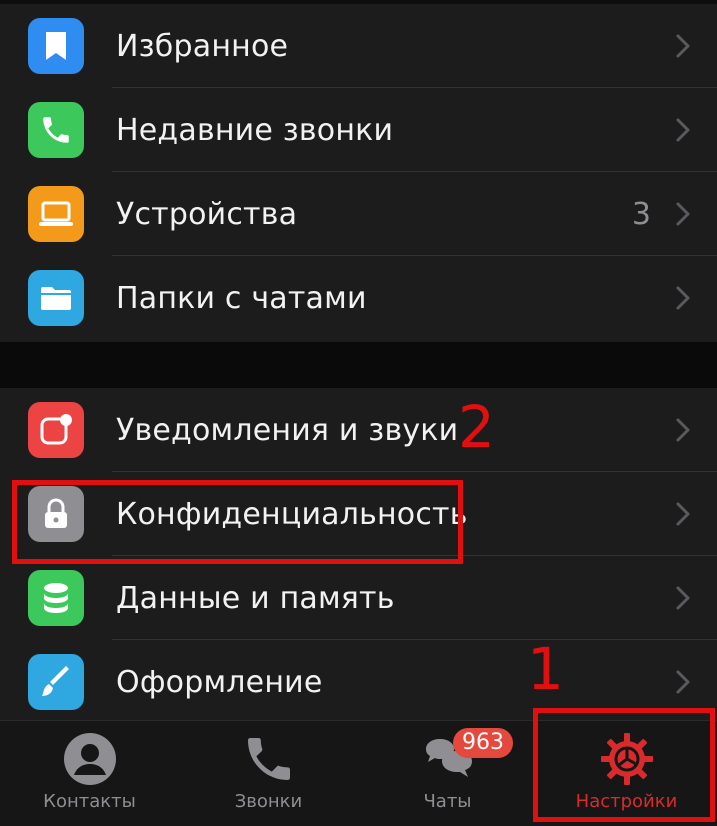 This screenshot has width=717, height=826. What do you see at coordinates (358, 214) in the screenshot?
I see `settings-item-devices: Устройства 3` at bounding box center [358, 214].